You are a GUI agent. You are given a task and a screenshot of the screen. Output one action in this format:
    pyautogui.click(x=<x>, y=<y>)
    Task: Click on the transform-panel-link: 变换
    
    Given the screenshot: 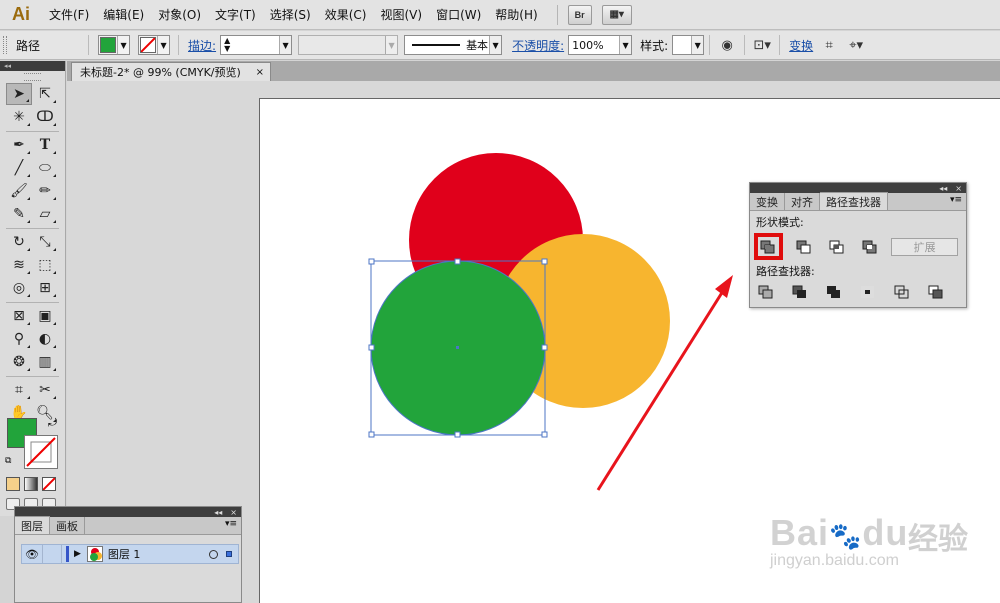 What is the action you would take?
    pyautogui.click(x=801, y=45)
    